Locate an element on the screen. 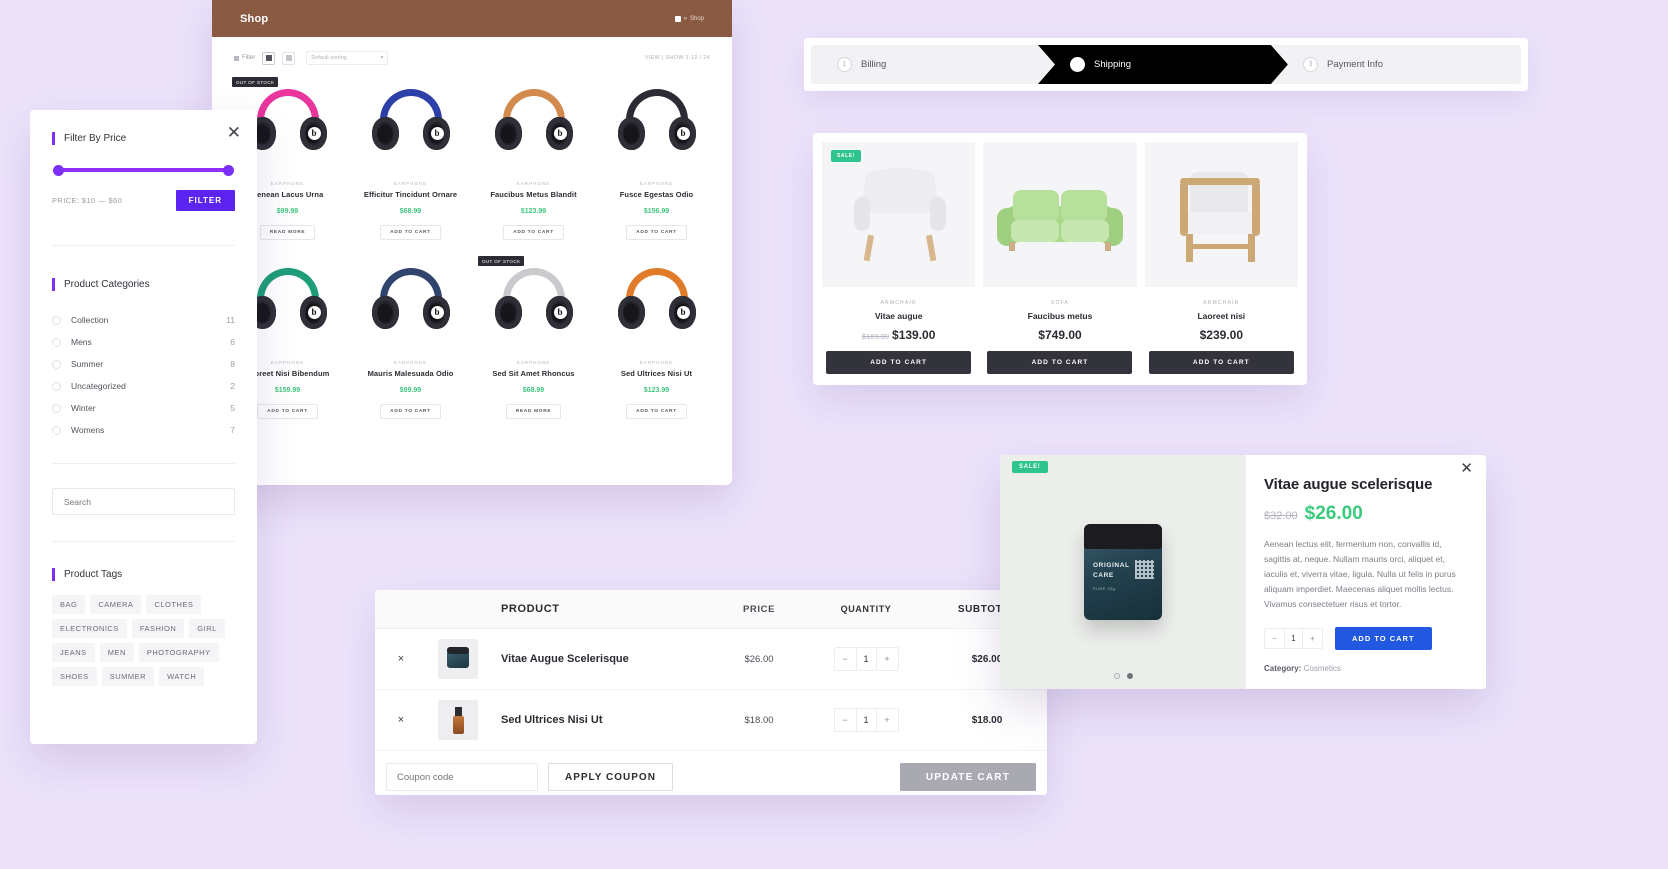 This screenshot has height=869, width=1668. jar-text-2: CARE is located at coordinates (1103, 575).